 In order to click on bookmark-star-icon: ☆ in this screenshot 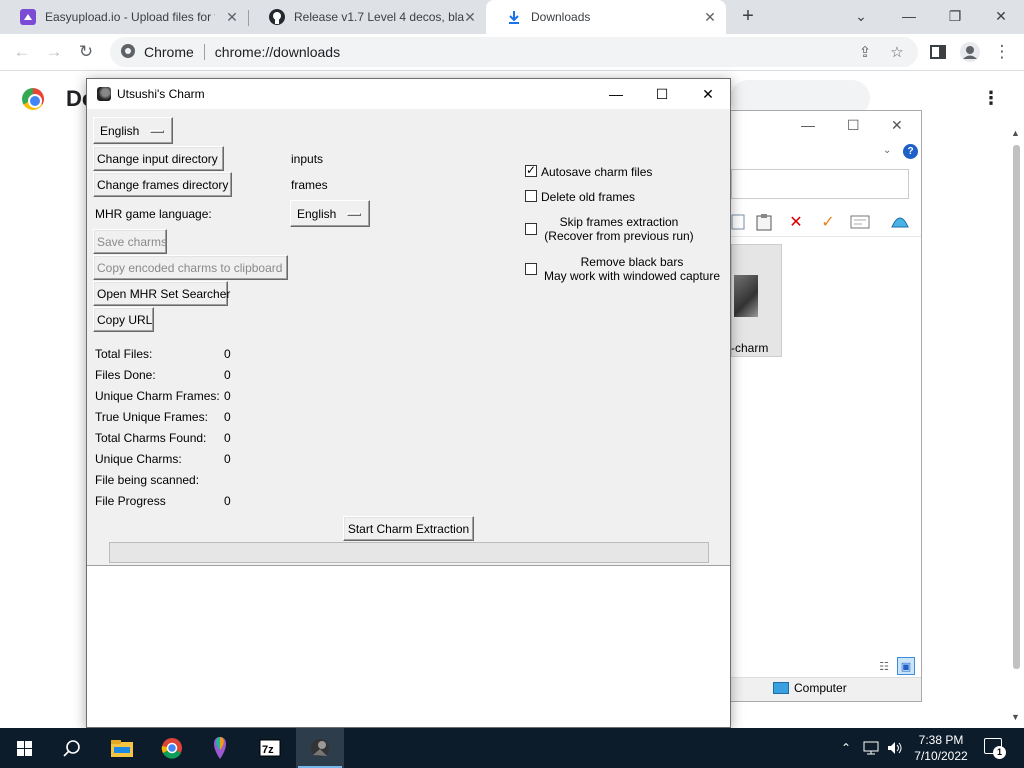, I will do `click(897, 52)`.